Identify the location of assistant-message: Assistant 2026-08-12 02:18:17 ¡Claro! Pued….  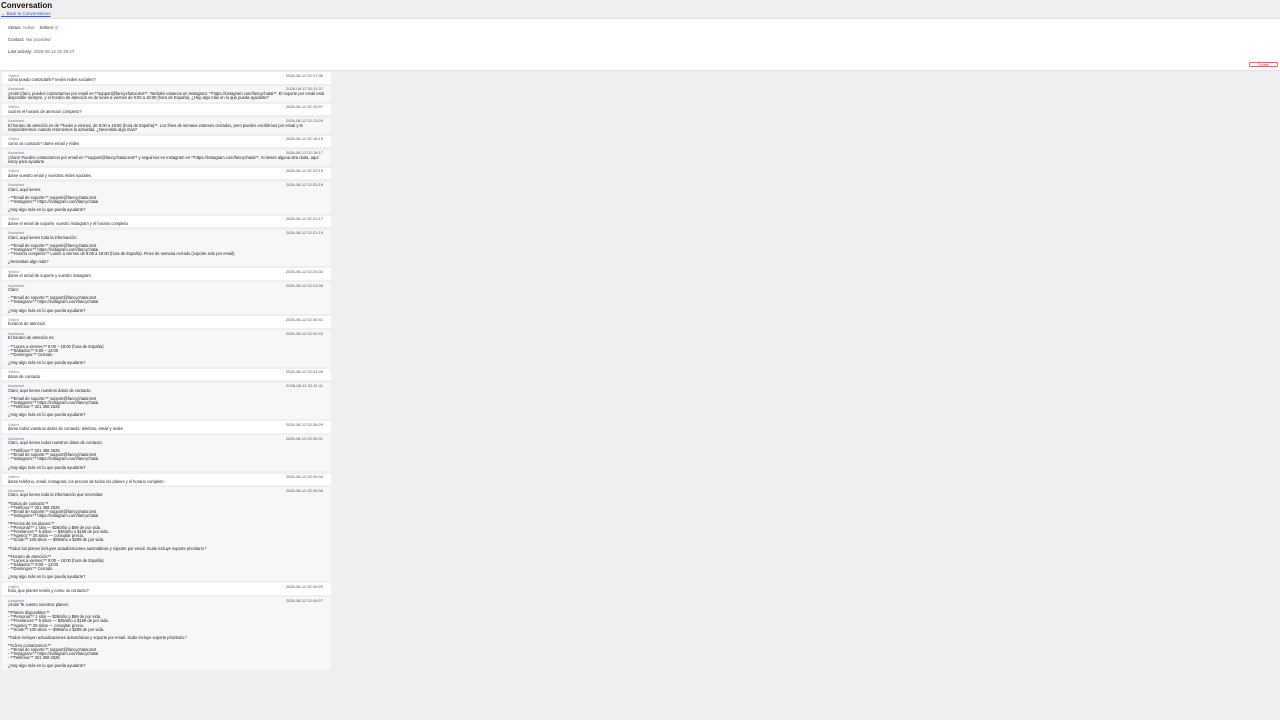
(166, 157).